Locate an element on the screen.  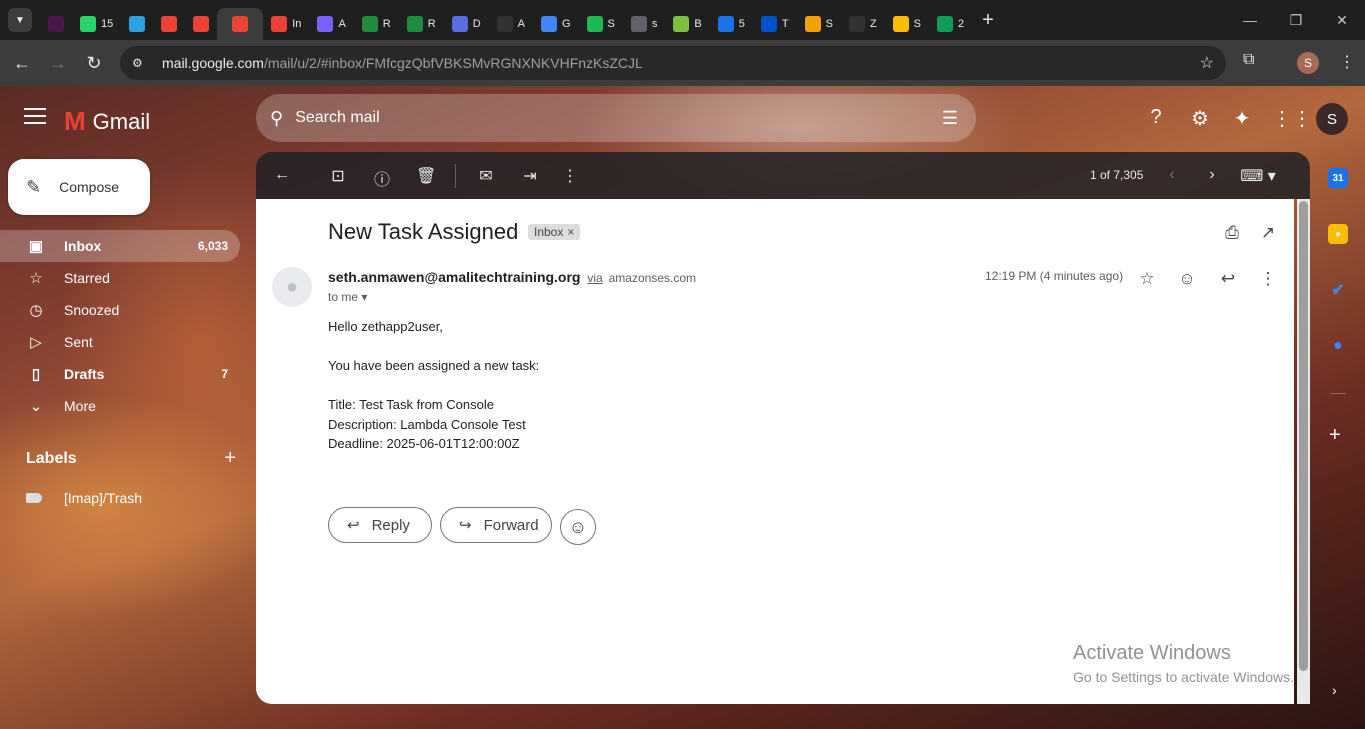
sidebar-item-sent: ▷ Sent is located at coordinates (120, 342).